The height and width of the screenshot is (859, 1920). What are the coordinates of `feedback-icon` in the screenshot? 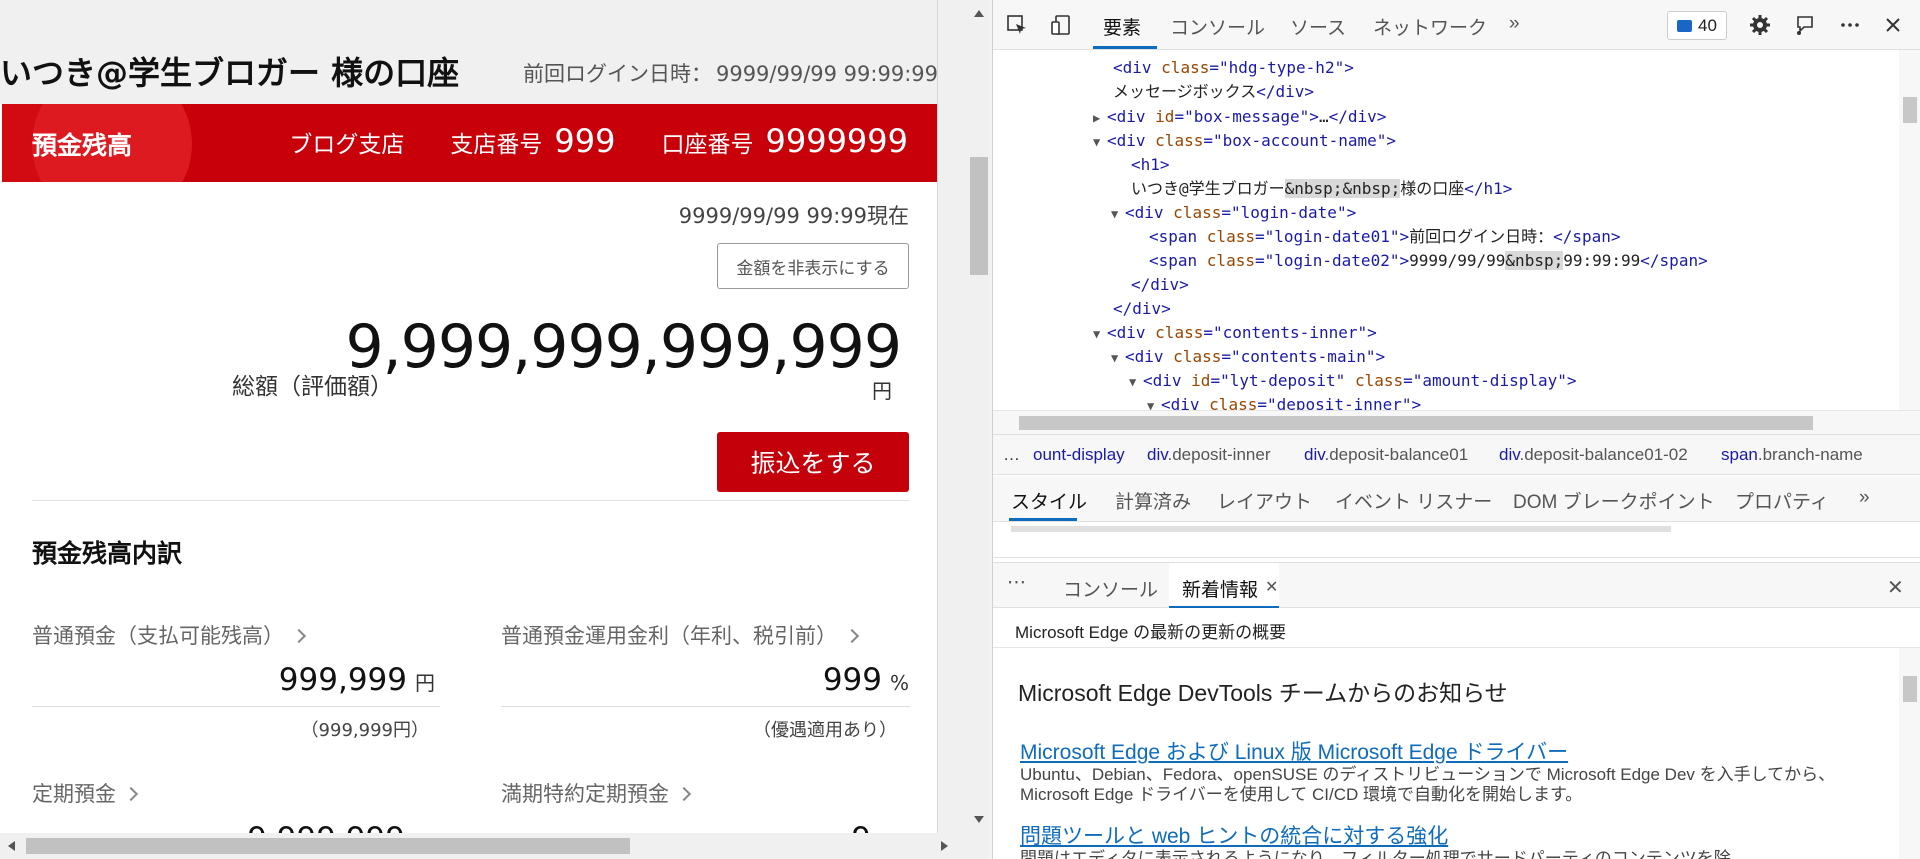 It's located at (1805, 25).